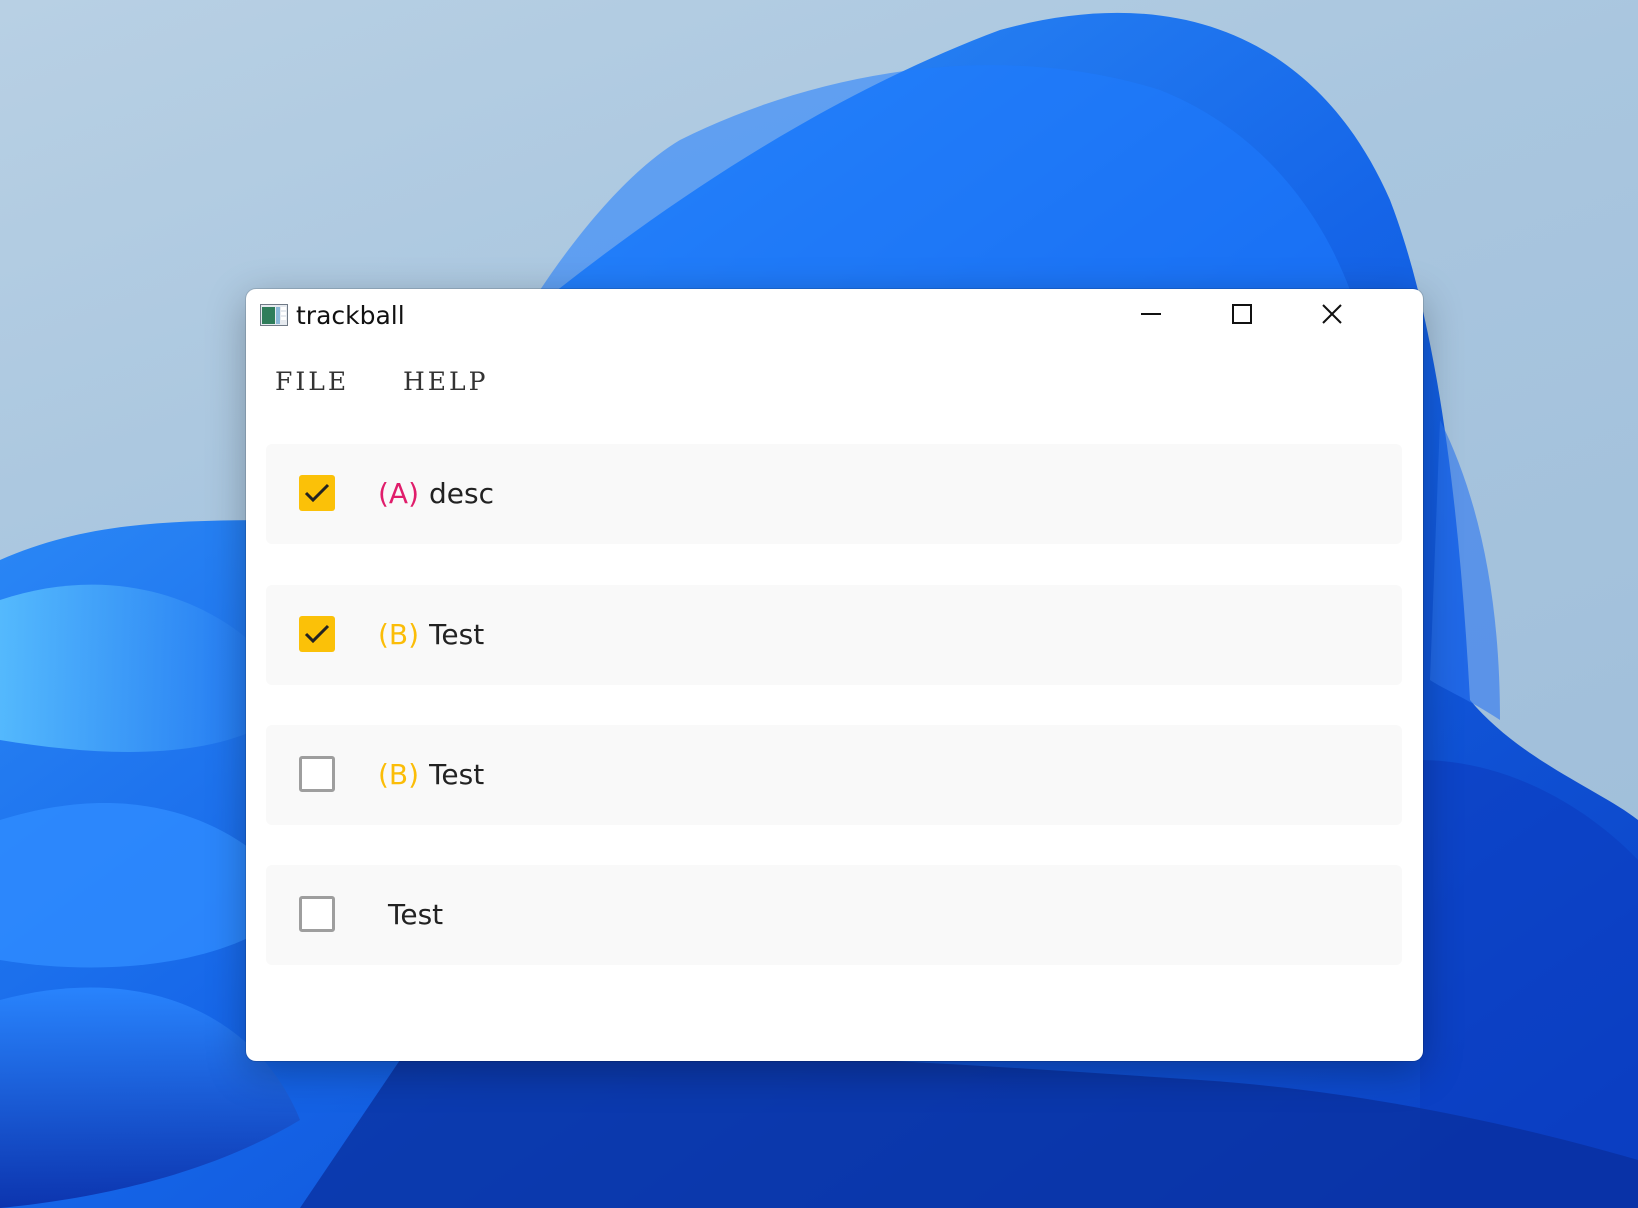 The image size is (1638, 1208). I want to click on title-bar: trackball, so click(834, 316).